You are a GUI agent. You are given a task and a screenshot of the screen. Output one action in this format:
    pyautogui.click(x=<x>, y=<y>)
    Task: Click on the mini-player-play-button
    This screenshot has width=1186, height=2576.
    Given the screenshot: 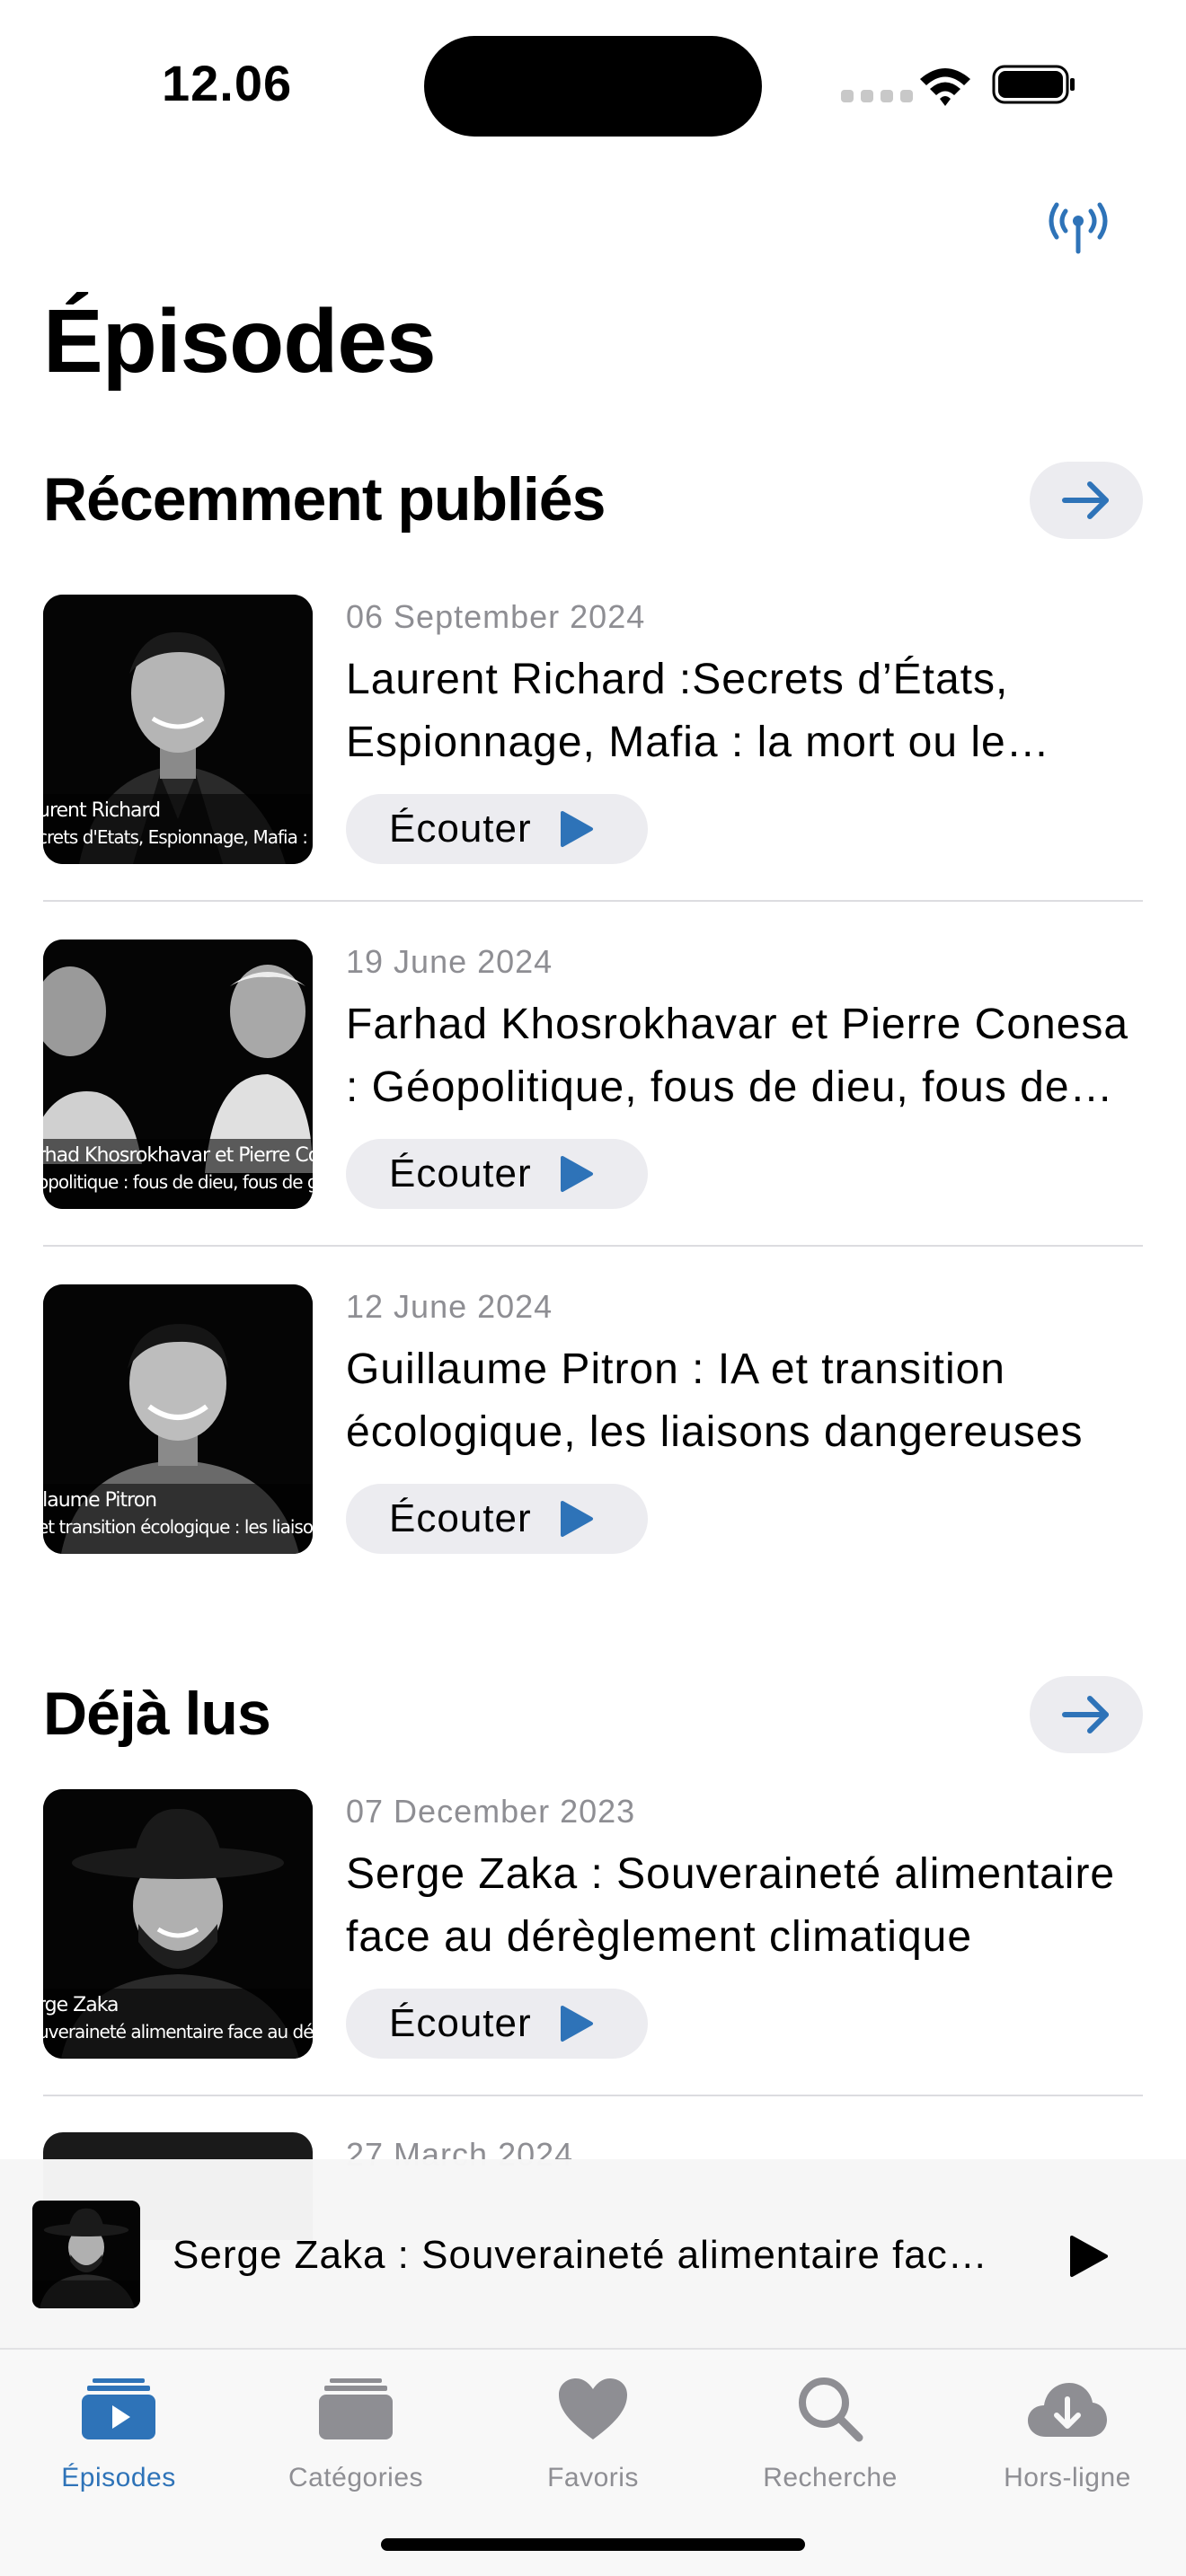 What is the action you would take?
    pyautogui.click(x=1089, y=2256)
    